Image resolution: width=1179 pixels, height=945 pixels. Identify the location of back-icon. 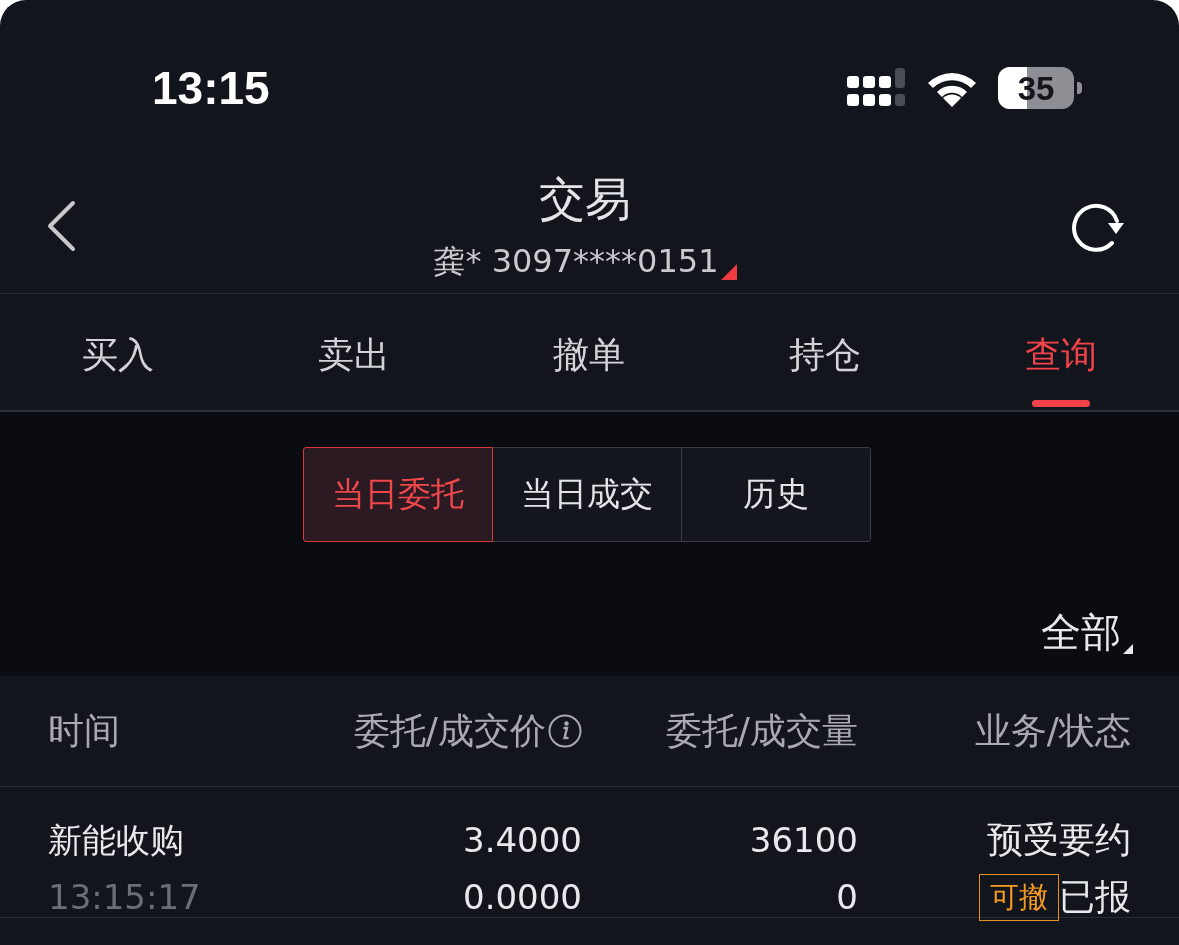
(61, 226).